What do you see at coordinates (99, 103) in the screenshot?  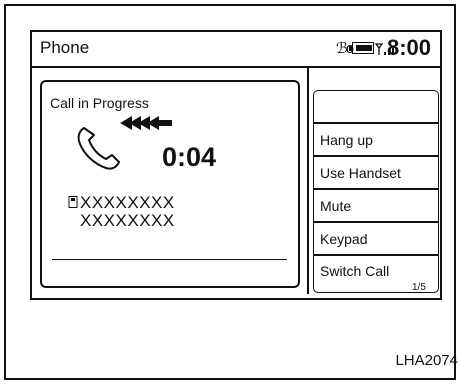 I see `call-status: Call in Progress` at bounding box center [99, 103].